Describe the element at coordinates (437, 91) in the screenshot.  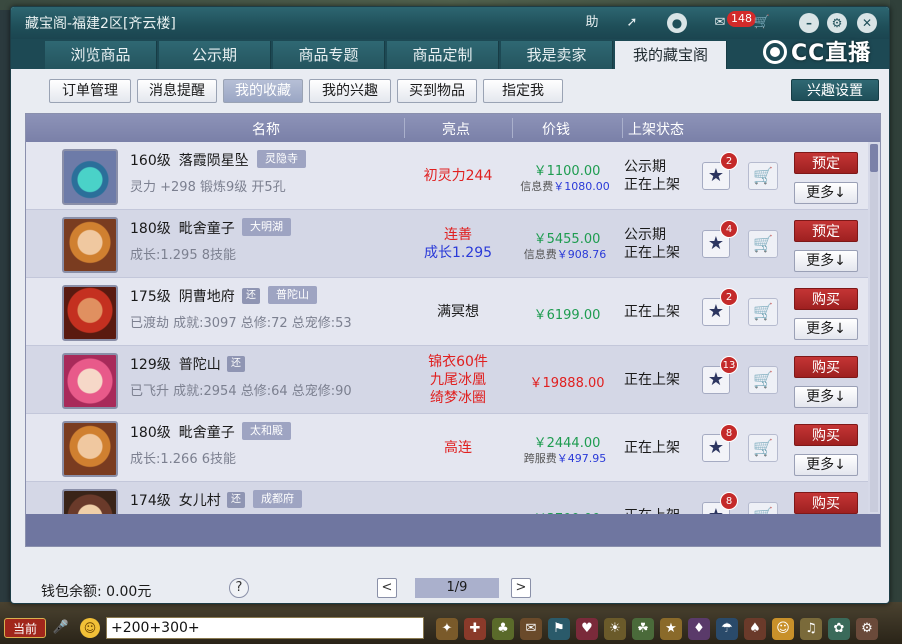
I see `subtab-purchased: 买到物品` at that location.